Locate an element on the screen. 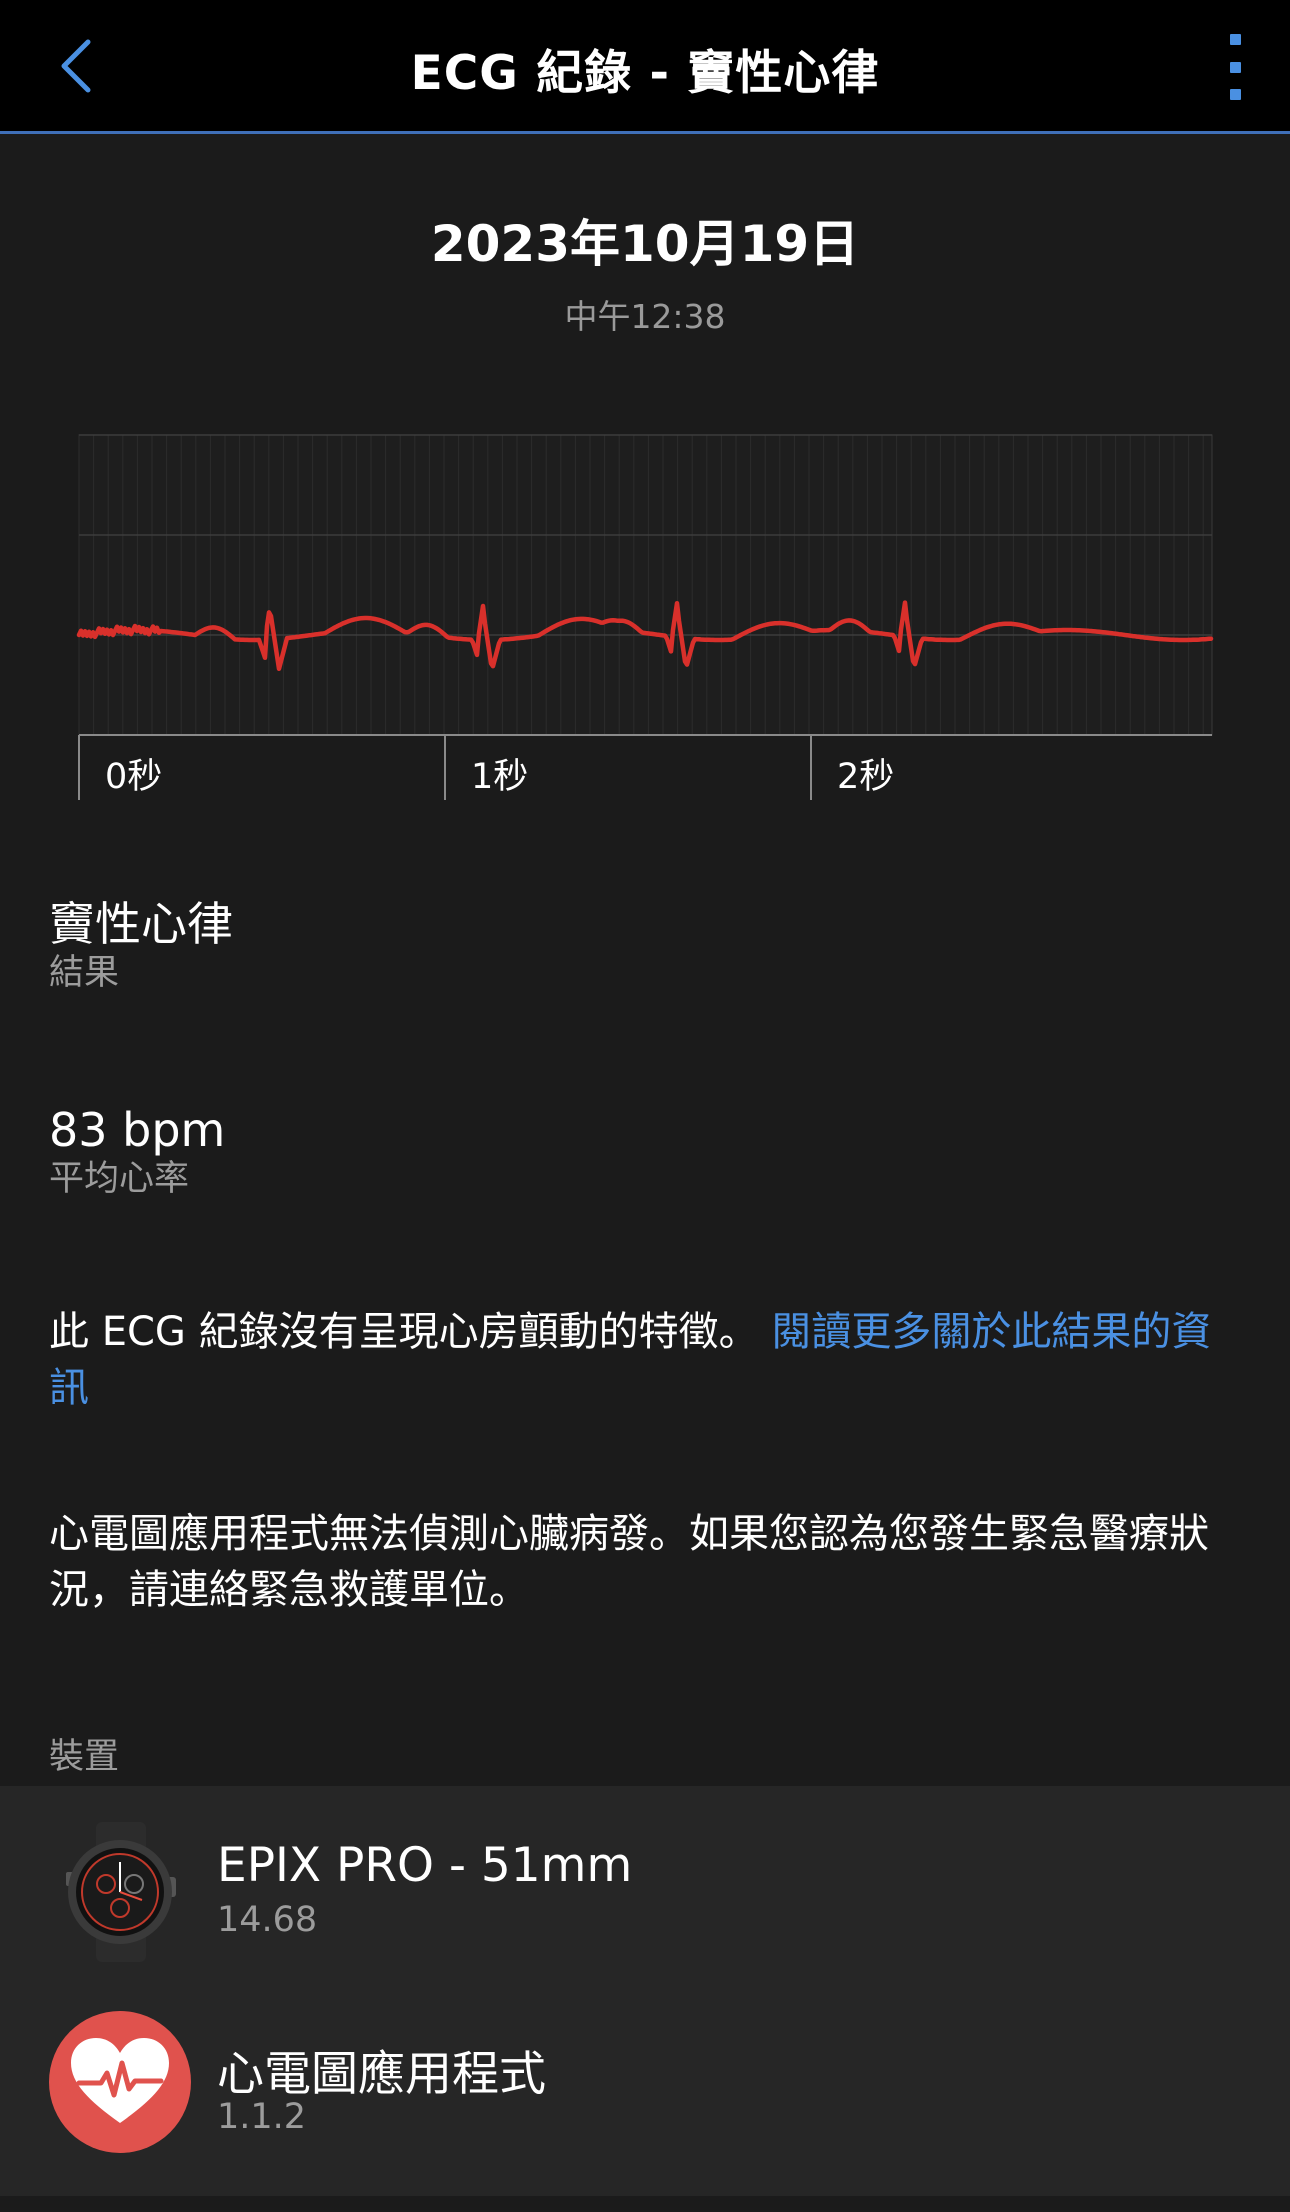 The width and height of the screenshot is (1290, 2212). tick-label: 1秒 is located at coordinates (499, 777).